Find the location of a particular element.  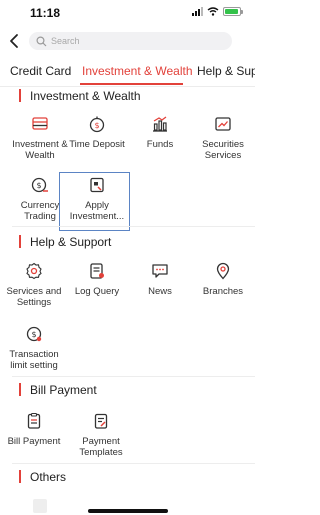

home-indicator is located at coordinates (128, 511).